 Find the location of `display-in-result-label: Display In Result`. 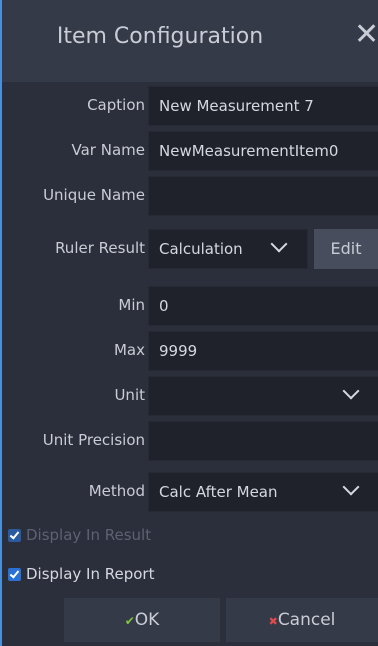

display-in-result-label: Display In Result is located at coordinates (89, 535).